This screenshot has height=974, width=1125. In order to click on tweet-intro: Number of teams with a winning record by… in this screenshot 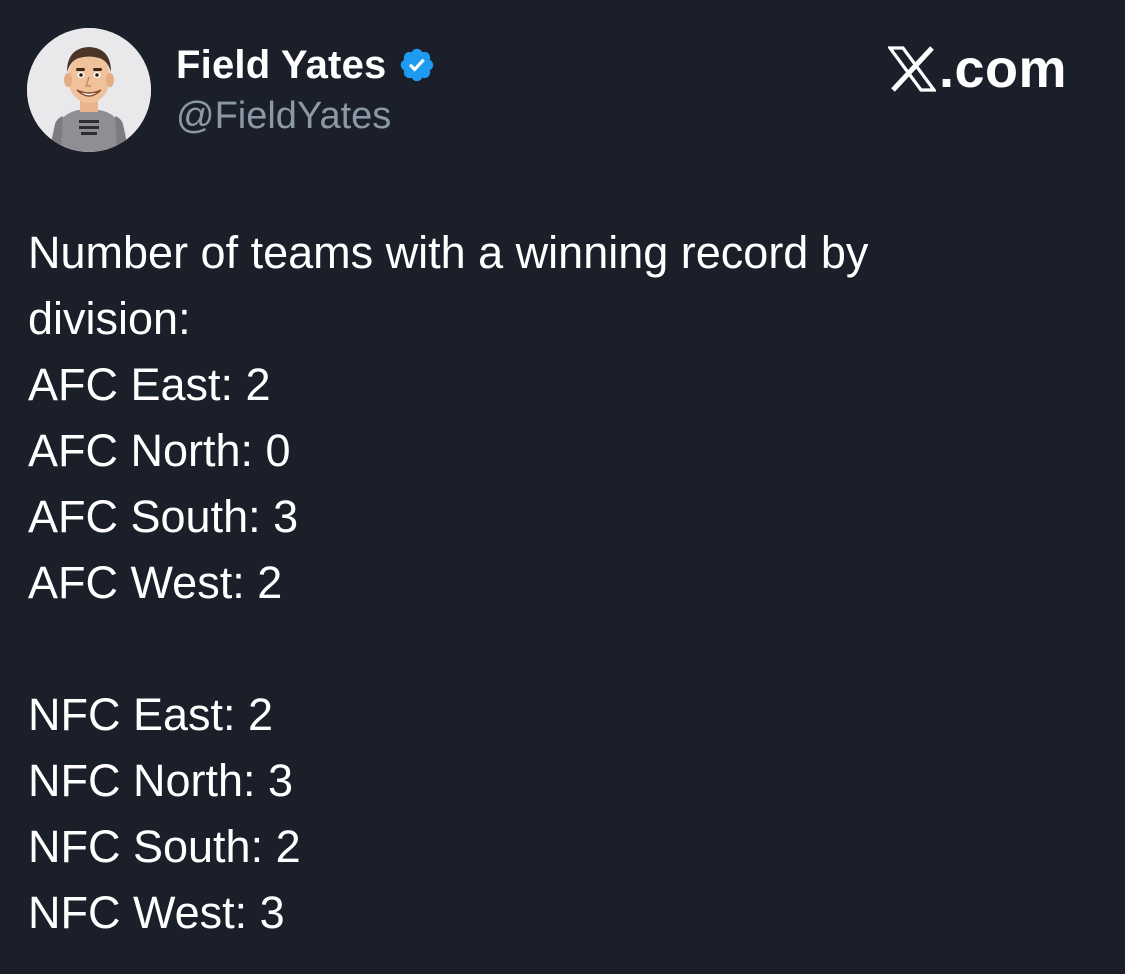, I will do `click(448, 285)`.